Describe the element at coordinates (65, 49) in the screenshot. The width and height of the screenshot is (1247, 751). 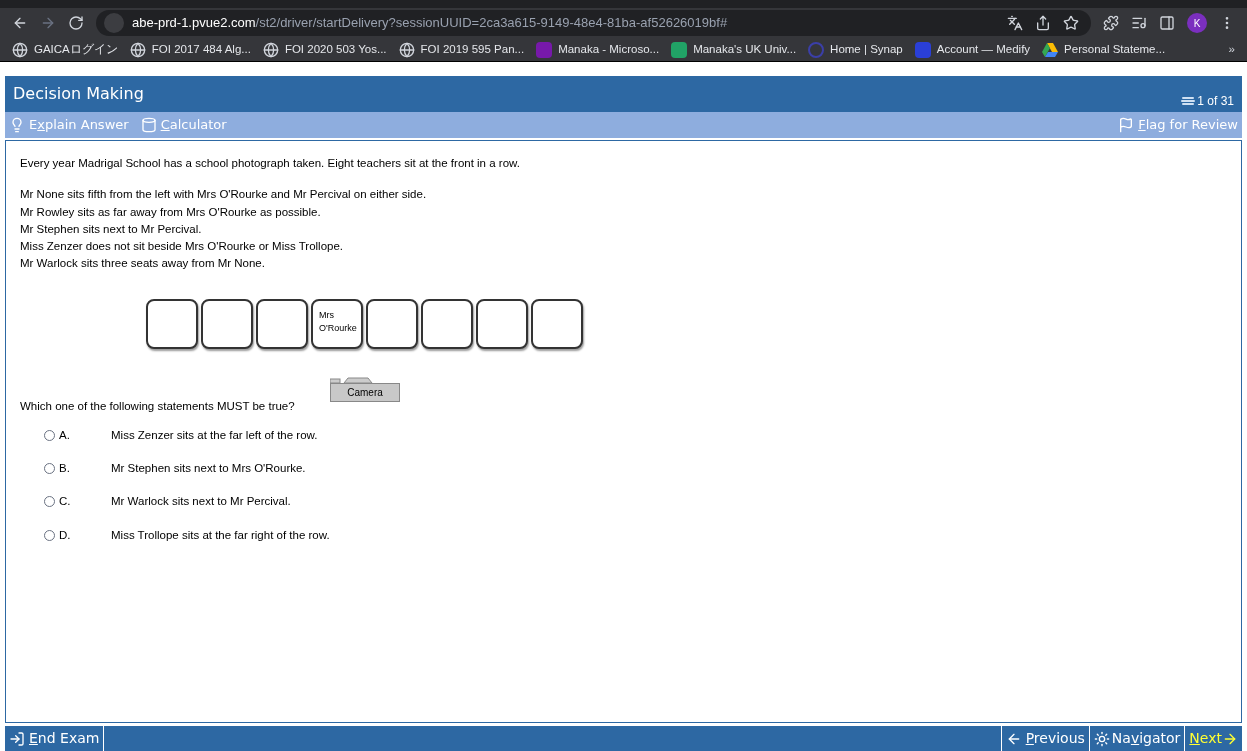
I see `bookmark-item: GAICAログイン` at that location.